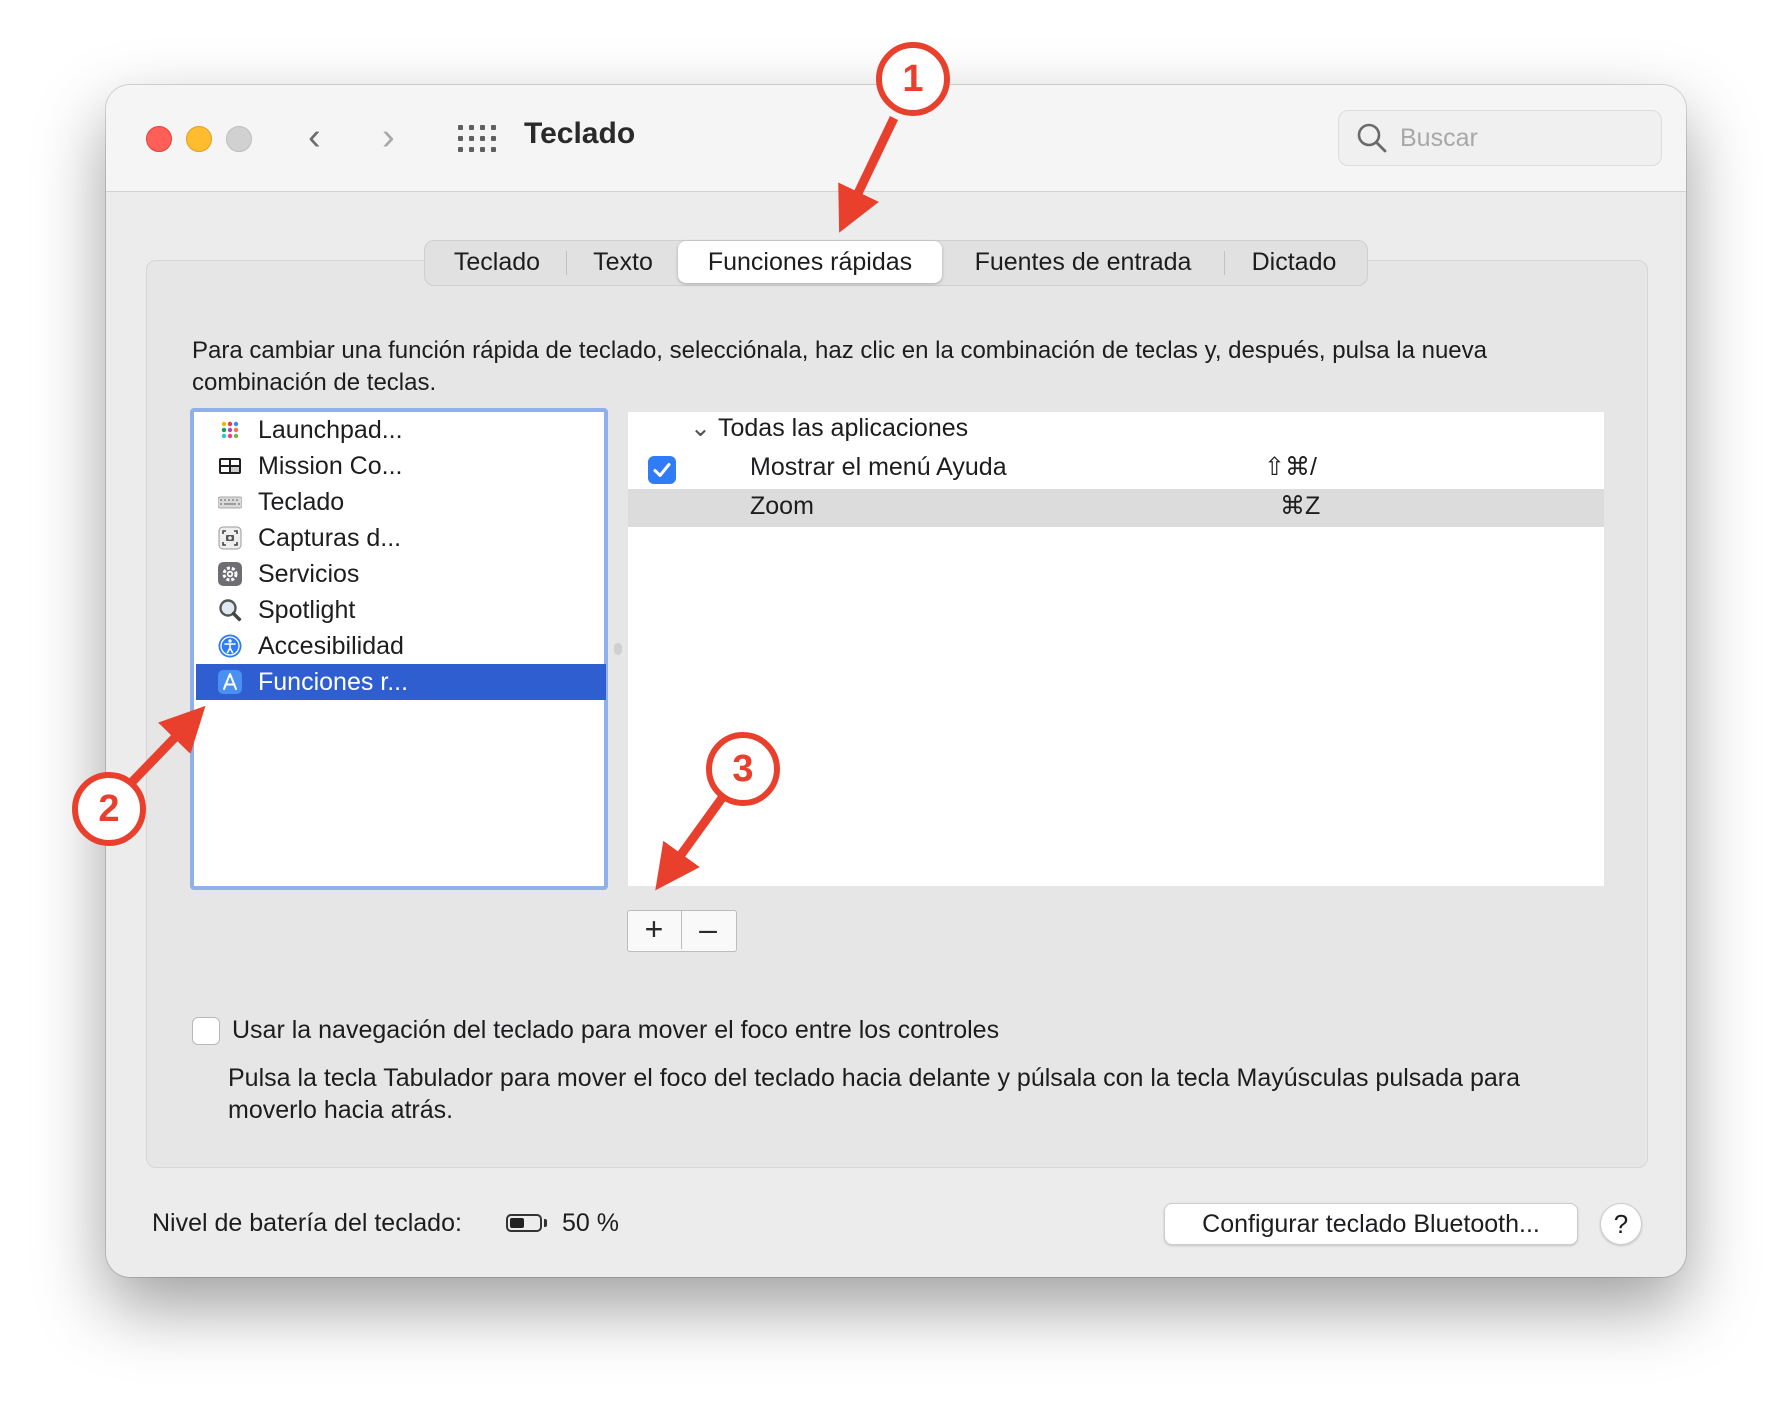 The width and height of the screenshot is (1780, 1410). Describe the element at coordinates (743, 769) in the screenshot. I see `annotation-badge-3: 3` at that location.